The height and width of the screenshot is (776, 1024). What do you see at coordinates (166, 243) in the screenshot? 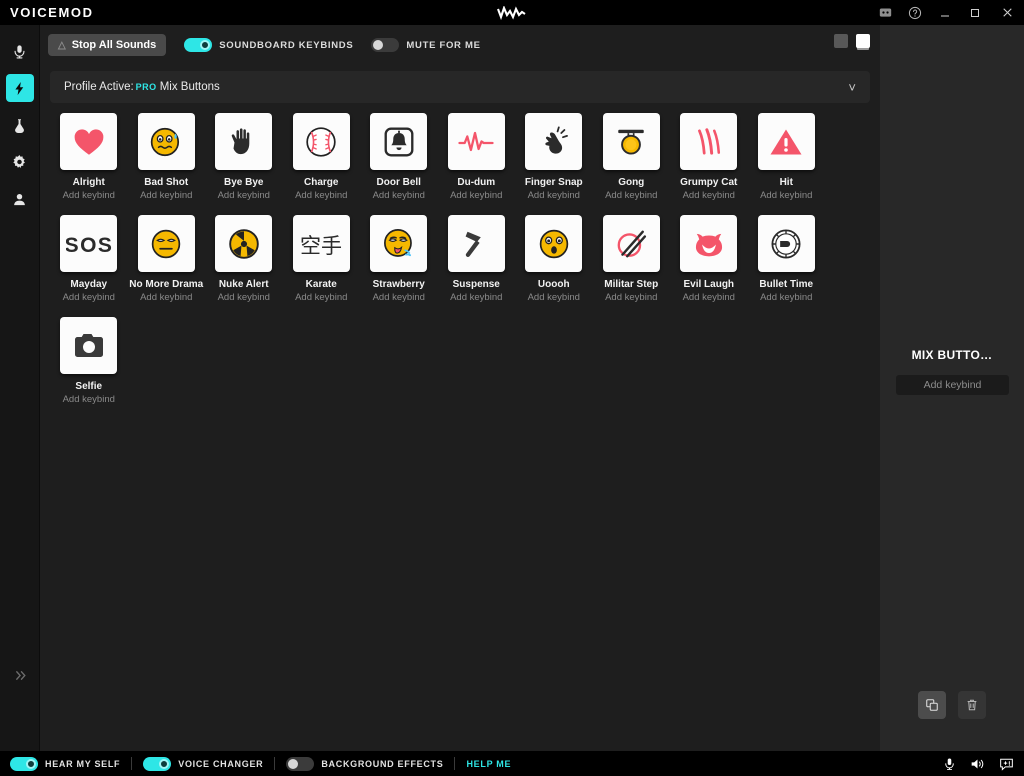
I see `unamused-face-icon` at bounding box center [166, 243].